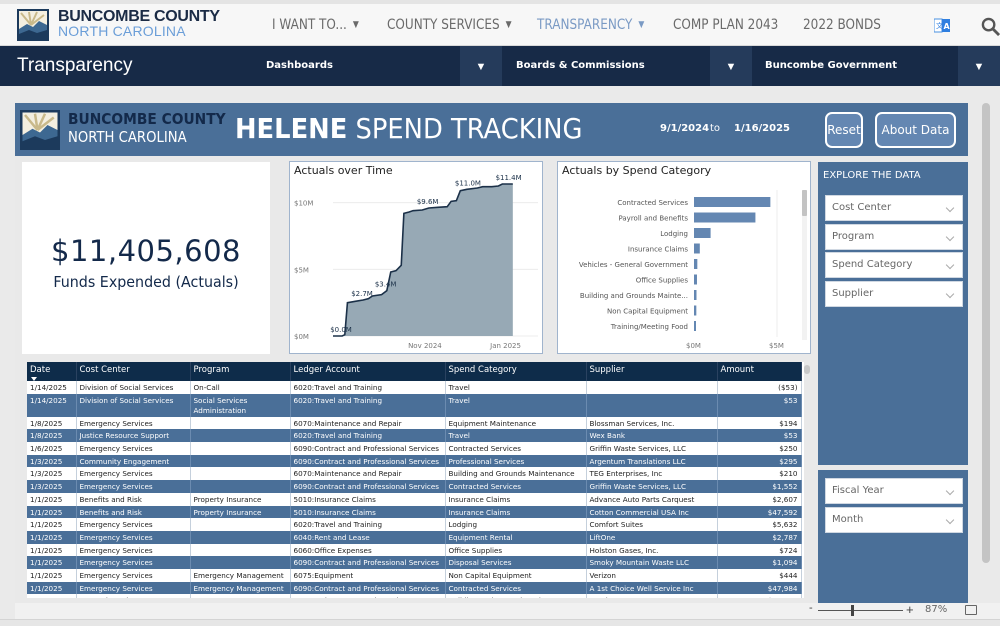 The image size is (1000, 626). What do you see at coordinates (633, 265) in the screenshot?
I see `category-label: Vehicles - General Government` at bounding box center [633, 265].